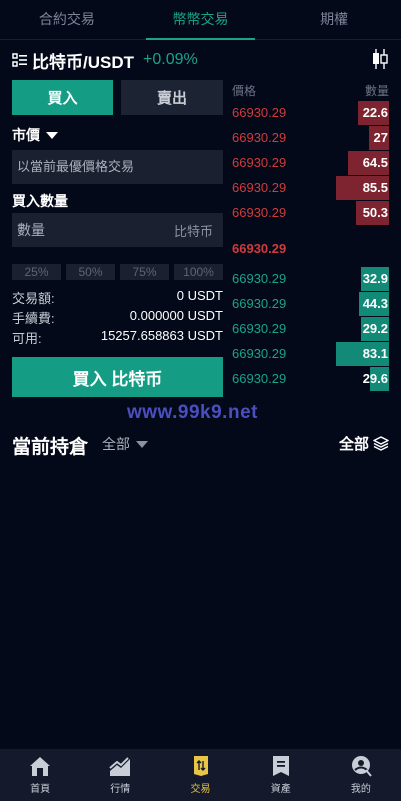 The width and height of the screenshot is (401, 801). I want to click on buy-submit-button: 買入 比特币, so click(117, 377).